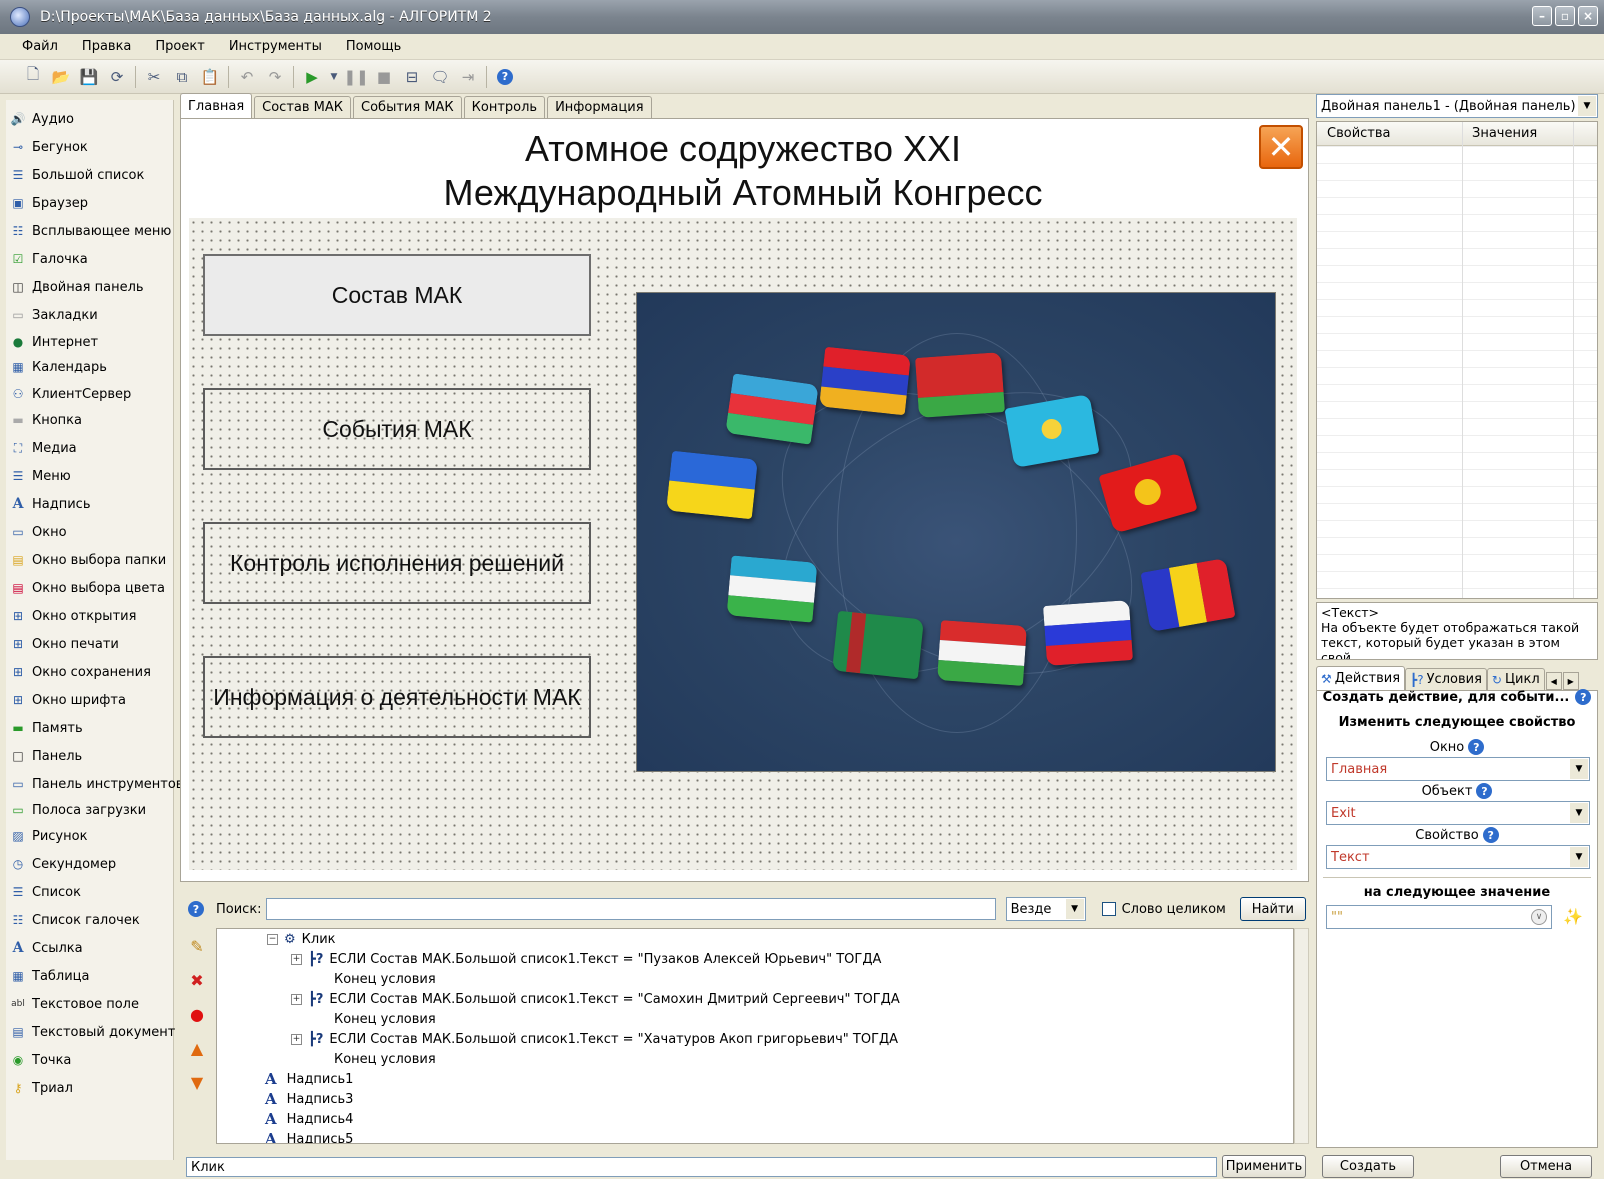 The width and height of the screenshot is (1604, 1179). I want to click on exit-button: ✕, so click(1281, 147).